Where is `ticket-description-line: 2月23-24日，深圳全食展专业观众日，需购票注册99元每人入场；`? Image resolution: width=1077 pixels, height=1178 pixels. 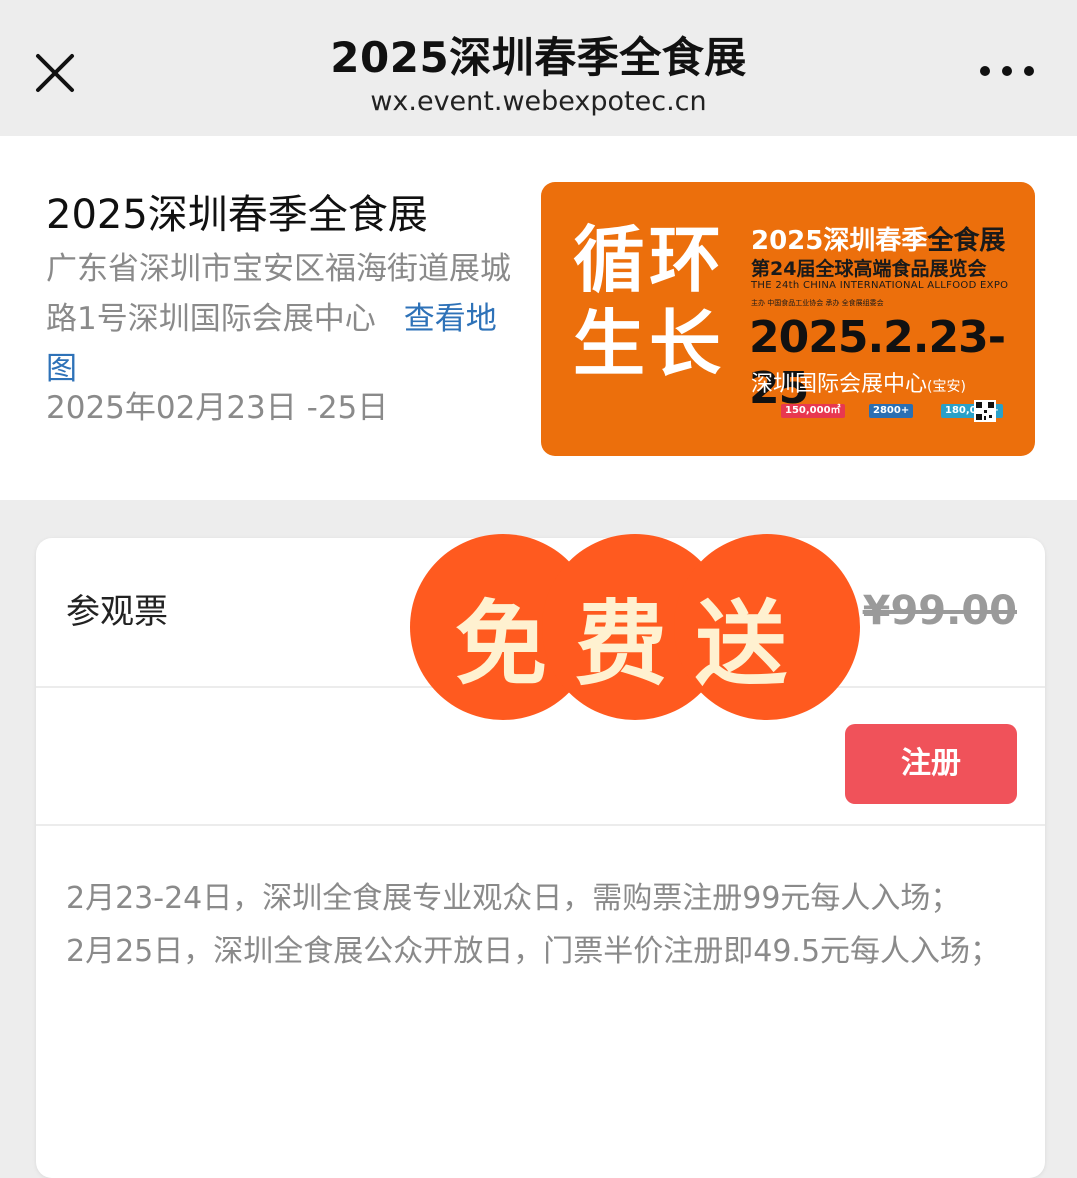 ticket-description-line: 2月23-24日，深圳全食展专业观众日，需购票注册99元每人入场； is located at coordinates (513, 898).